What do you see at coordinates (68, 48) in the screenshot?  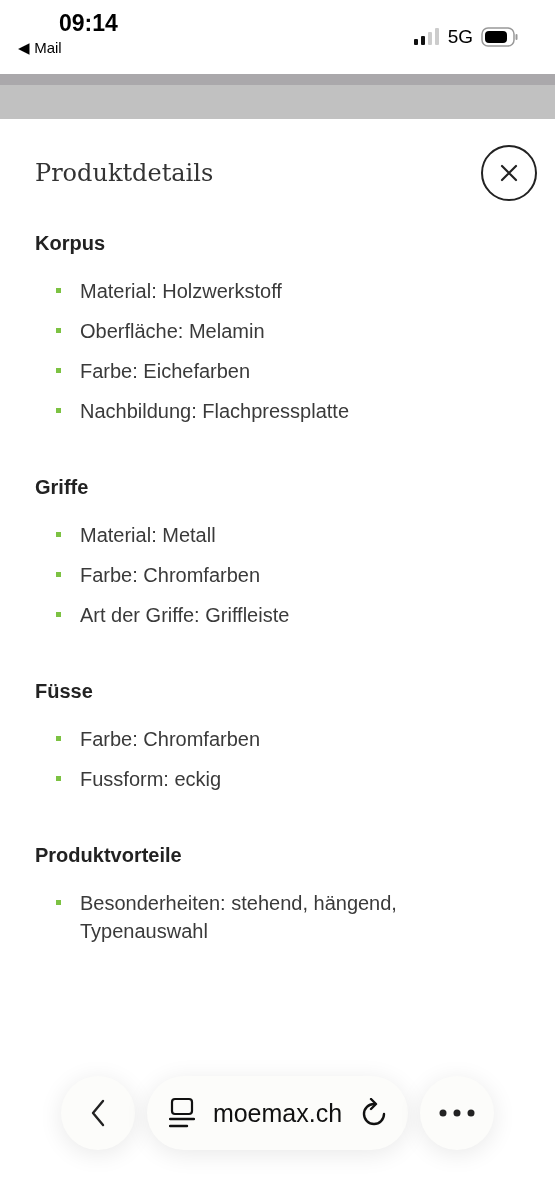 I see `back-to-app-link: ◀ Mail` at bounding box center [68, 48].